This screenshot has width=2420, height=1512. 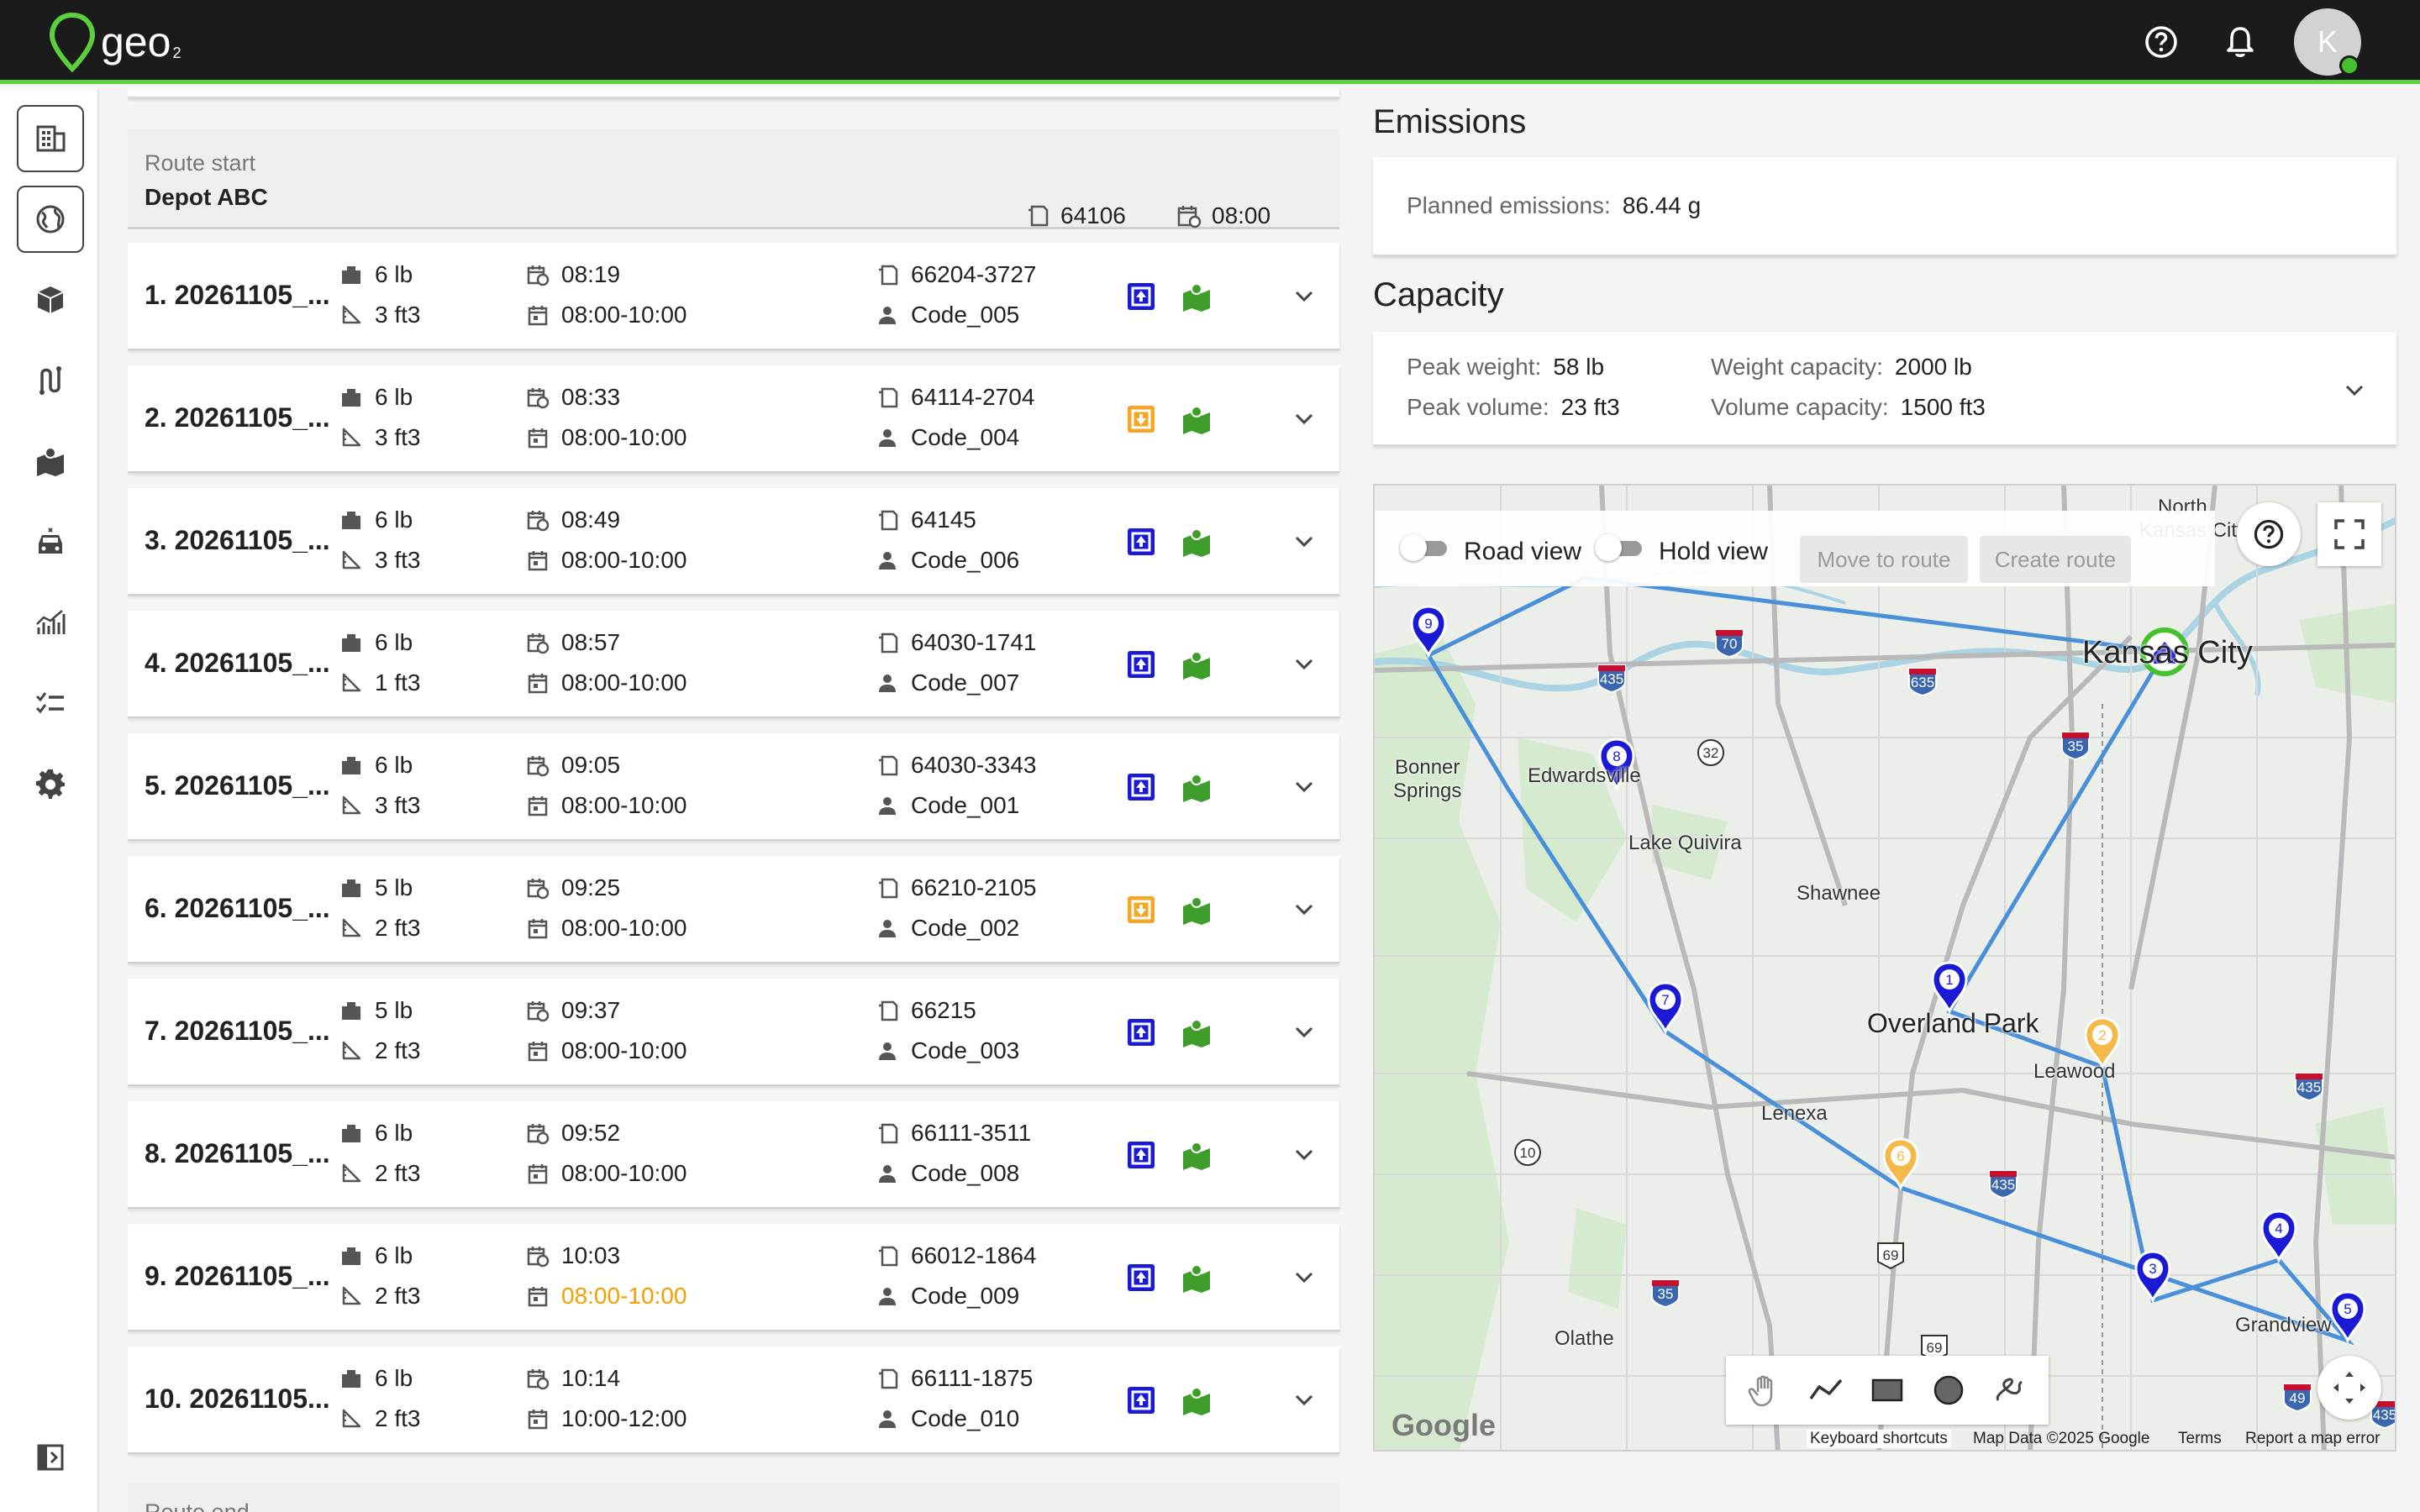 What do you see at coordinates (956, 887) in the screenshot?
I see `stop-postal: 66210-2105` at bounding box center [956, 887].